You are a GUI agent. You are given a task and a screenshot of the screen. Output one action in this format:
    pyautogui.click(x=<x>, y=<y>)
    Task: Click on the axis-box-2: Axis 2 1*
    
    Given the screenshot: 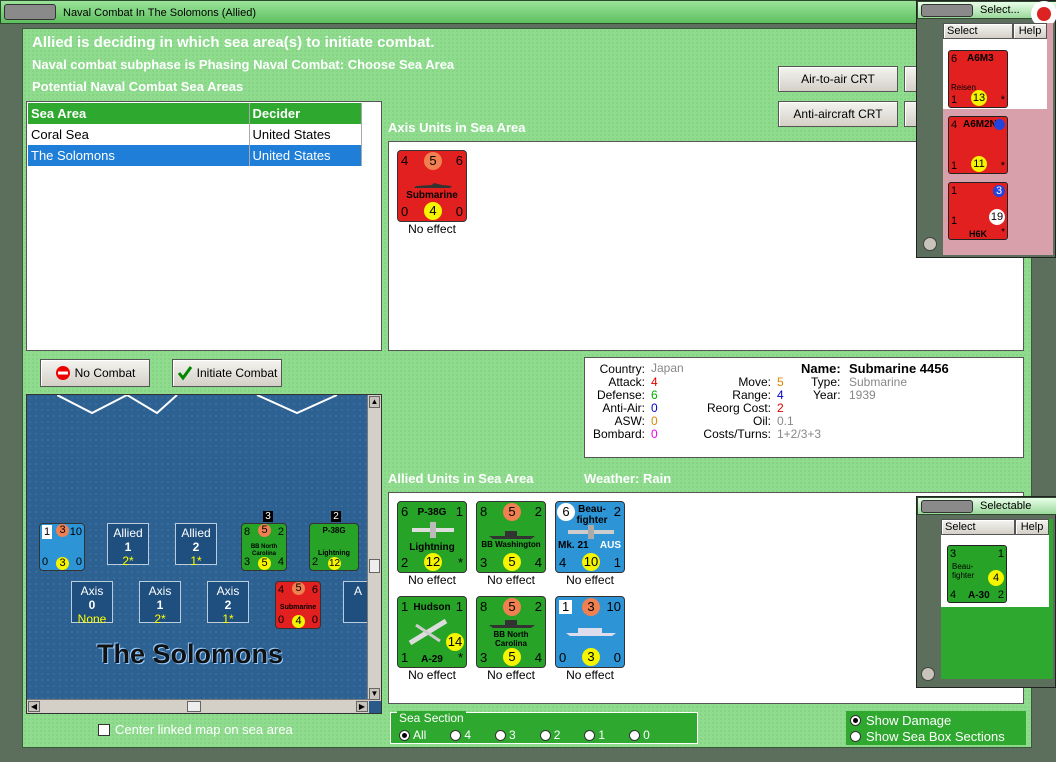 What is the action you would take?
    pyautogui.click(x=228, y=603)
    